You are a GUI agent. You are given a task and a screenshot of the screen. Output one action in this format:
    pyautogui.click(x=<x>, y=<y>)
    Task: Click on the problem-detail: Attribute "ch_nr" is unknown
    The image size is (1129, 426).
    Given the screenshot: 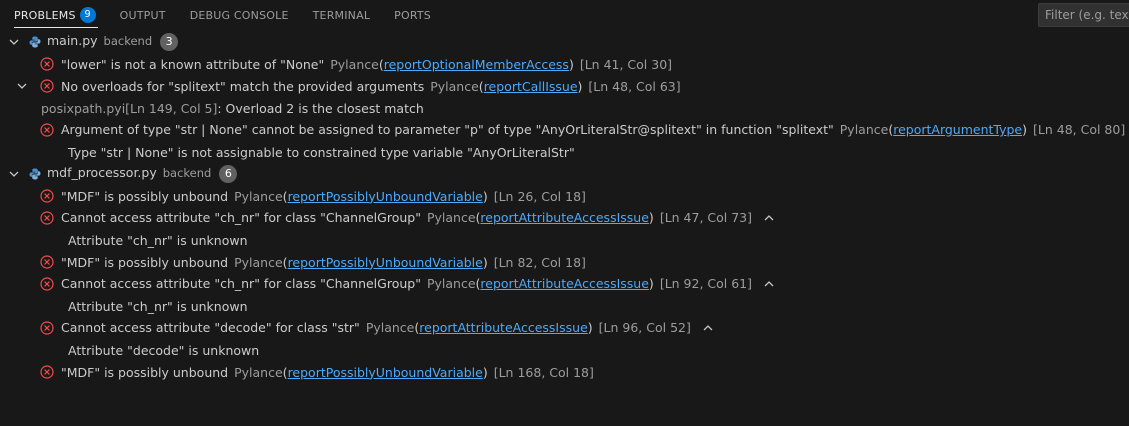 What is the action you would take?
    pyautogui.click(x=158, y=306)
    